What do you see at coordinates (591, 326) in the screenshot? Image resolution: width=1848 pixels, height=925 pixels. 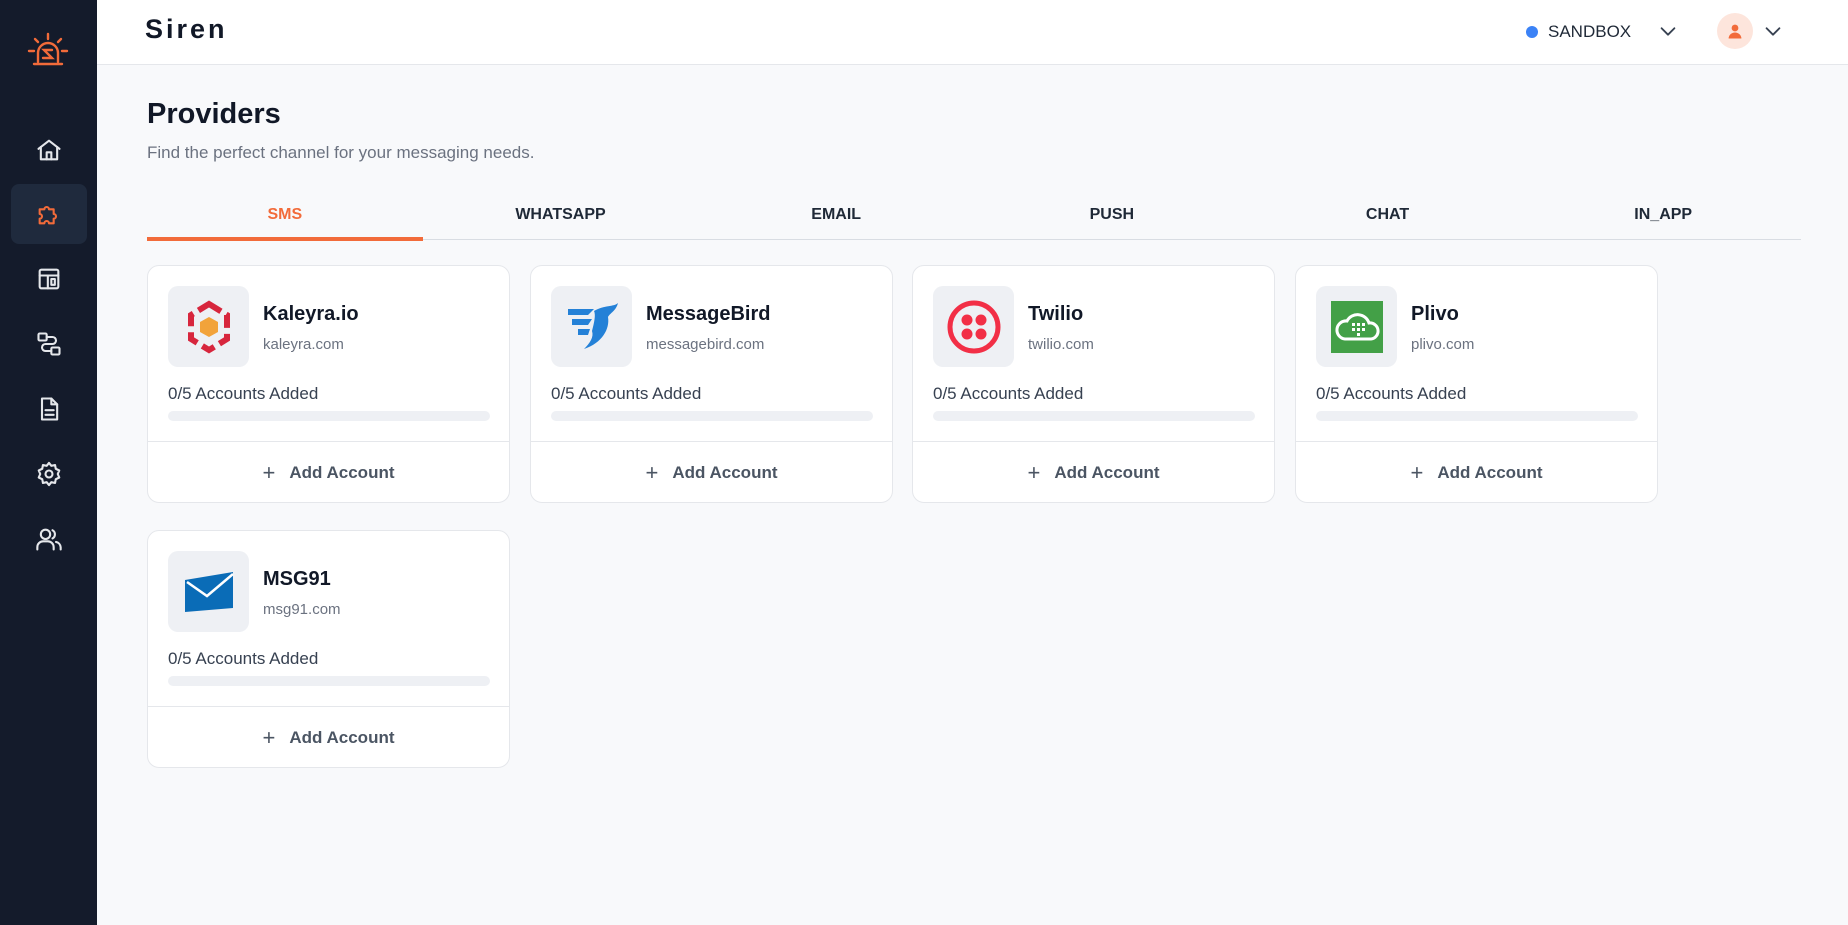 I see `messagebird-logo-icon` at bounding box center [591, 326].